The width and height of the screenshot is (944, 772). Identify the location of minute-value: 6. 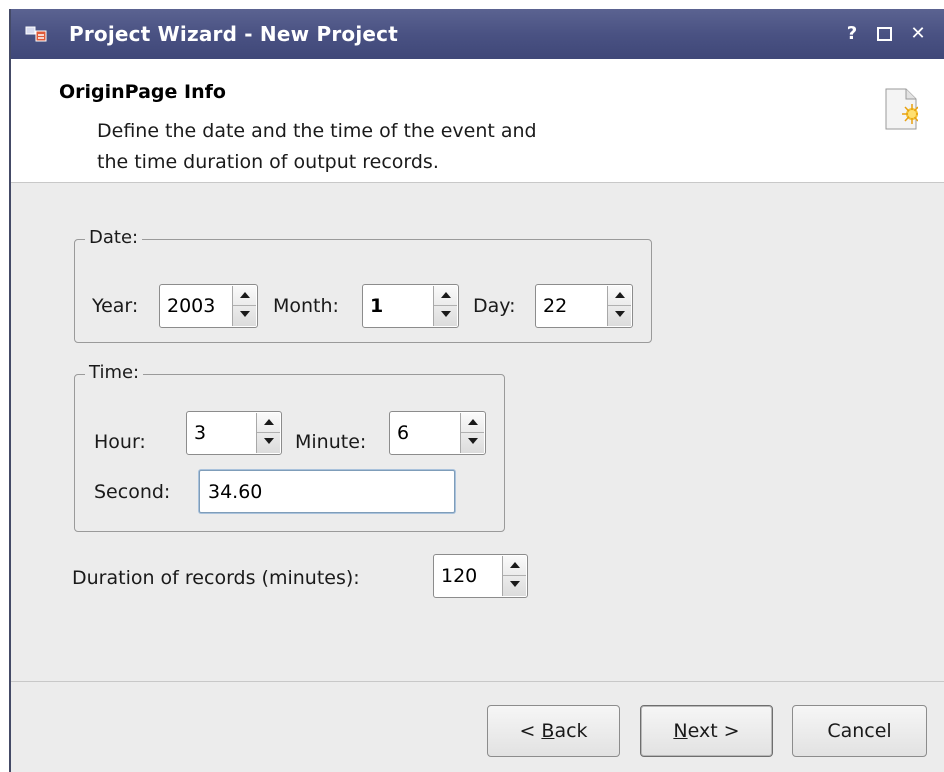
(403, 433).